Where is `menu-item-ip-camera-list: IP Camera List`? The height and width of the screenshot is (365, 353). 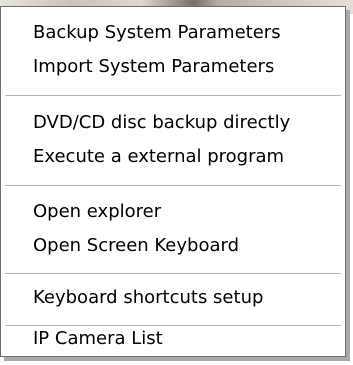 menu-item-ip-camera-list: IP Camera List is located at coordinates (98, 339).